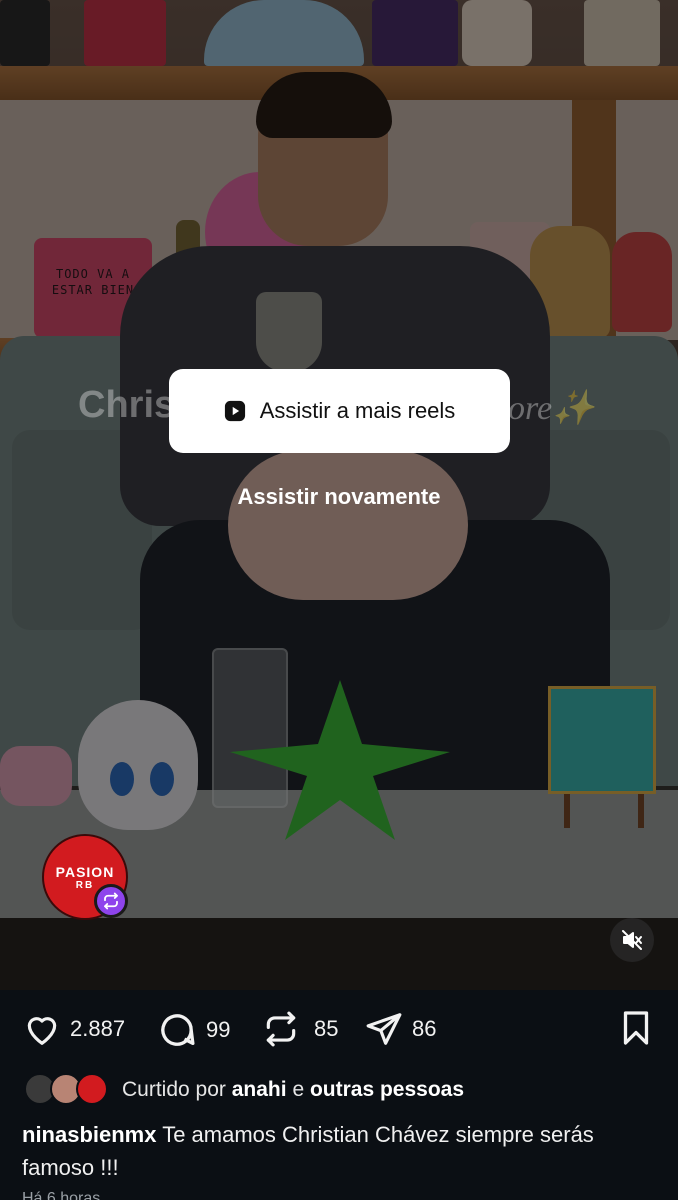 The image size is (678, 1200). I want to click on play-square-icon, so click(234, 411).